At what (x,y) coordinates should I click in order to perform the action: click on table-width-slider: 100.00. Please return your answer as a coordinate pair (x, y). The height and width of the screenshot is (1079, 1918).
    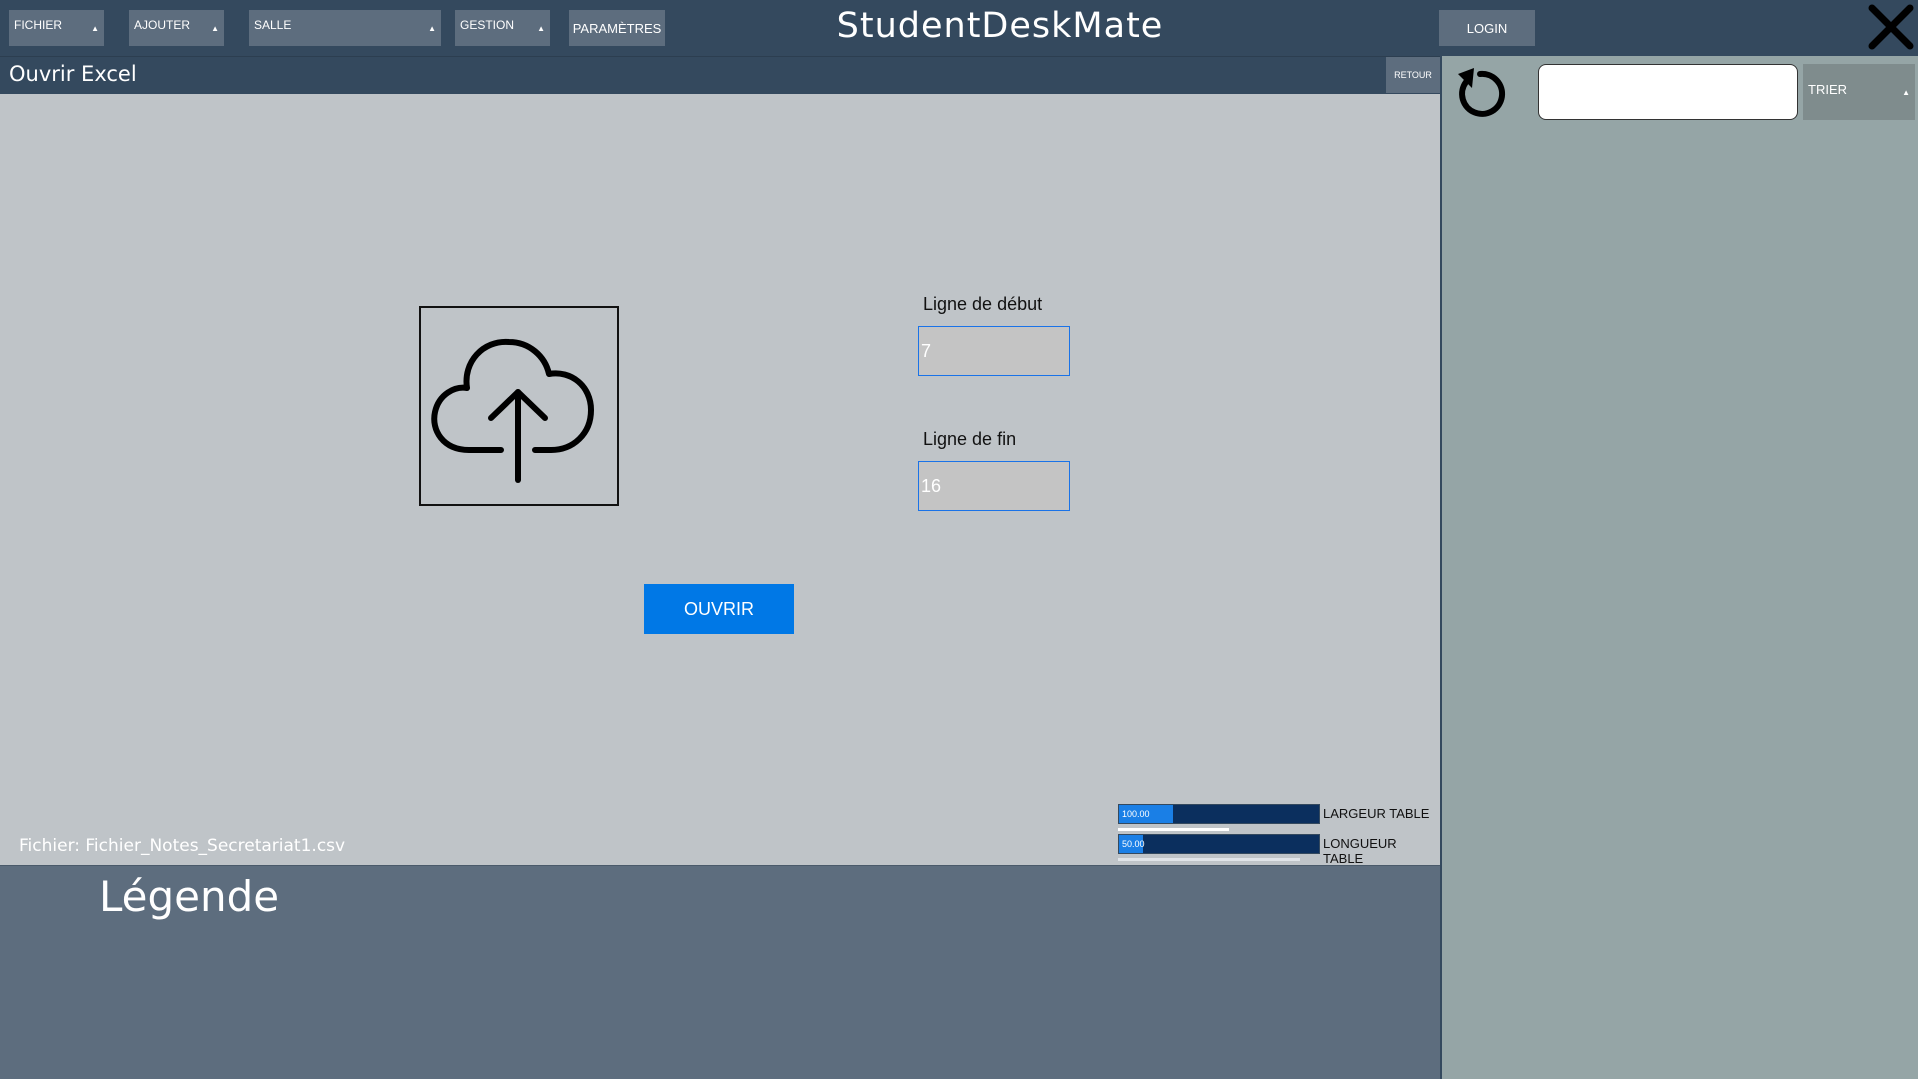
    Looking at the image, I should click on (1219, 814).